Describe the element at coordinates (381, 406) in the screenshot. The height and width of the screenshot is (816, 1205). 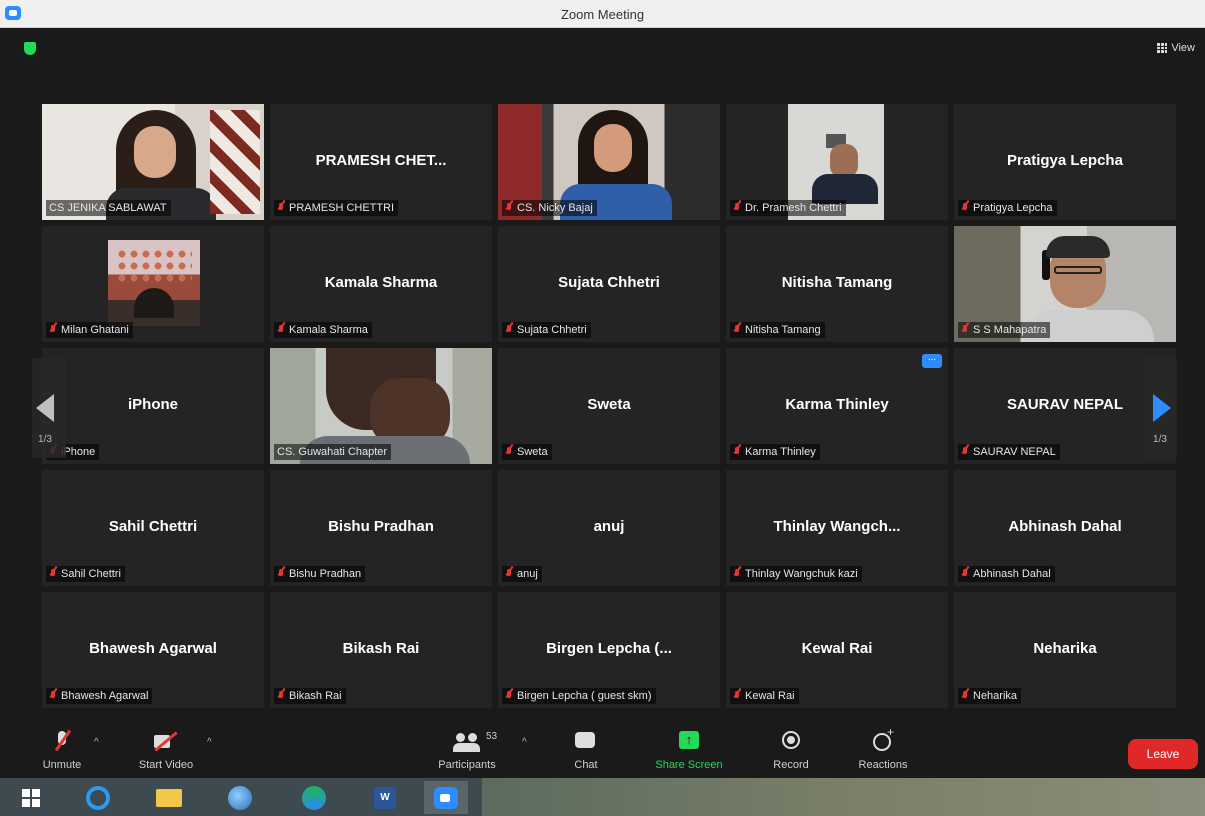
I see `participant-tile-active-speaker: CS. Guwahati Chapter` at that location.